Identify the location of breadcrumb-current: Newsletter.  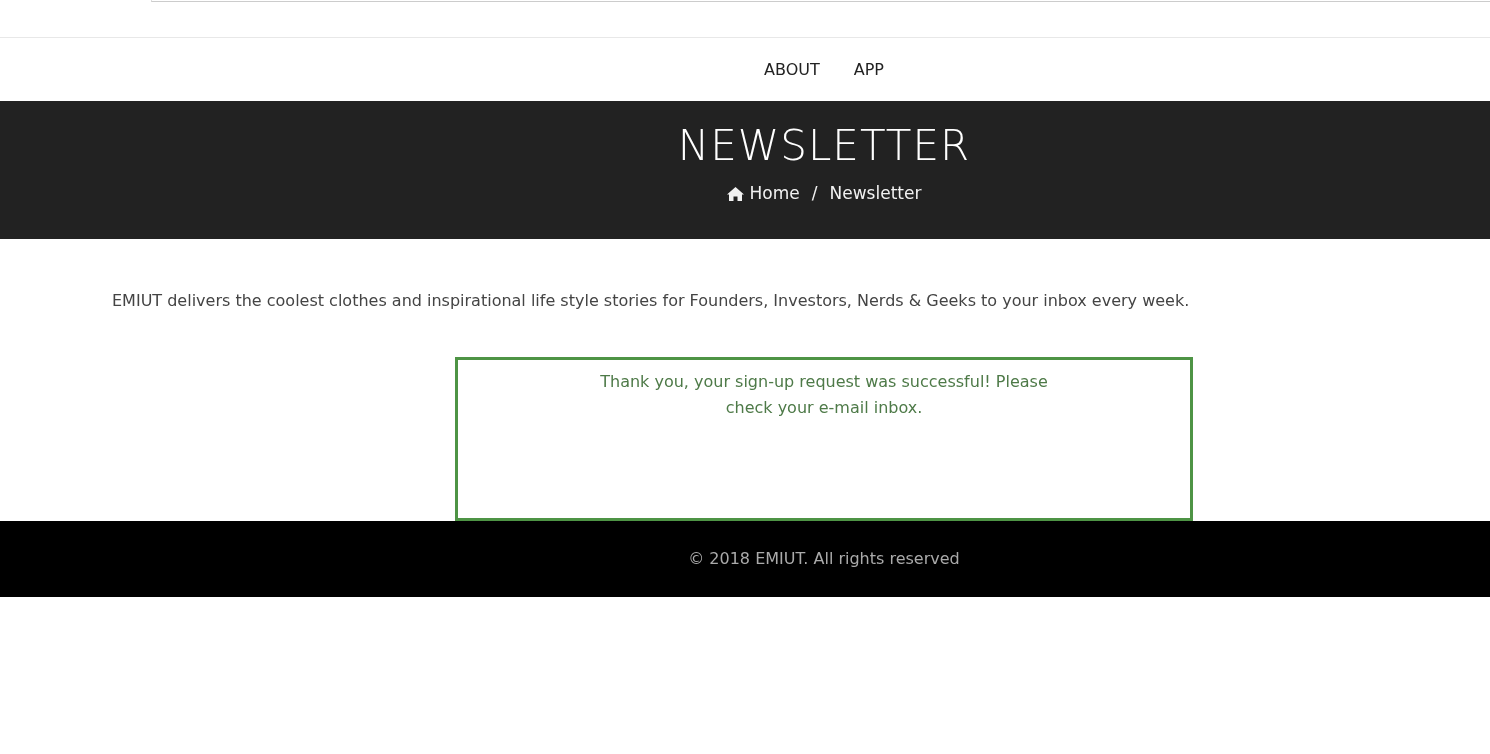
(875, 194).